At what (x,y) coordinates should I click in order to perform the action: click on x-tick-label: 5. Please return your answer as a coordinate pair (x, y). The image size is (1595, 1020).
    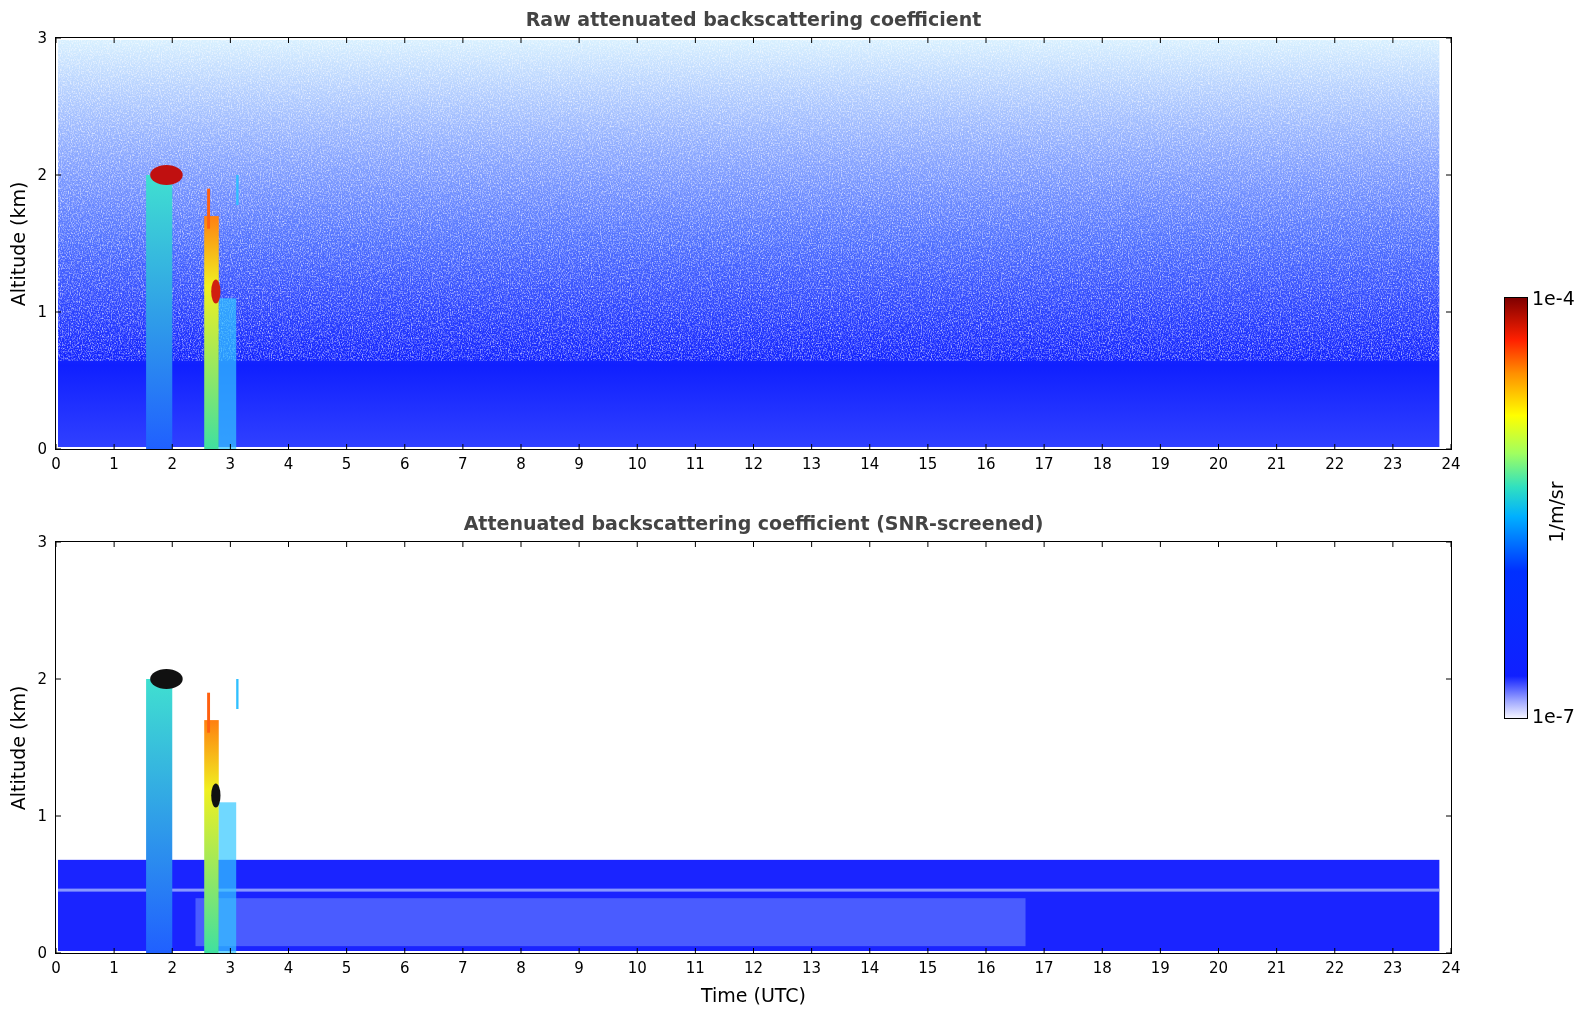
    Looking at the image, I should click on (346, 968).